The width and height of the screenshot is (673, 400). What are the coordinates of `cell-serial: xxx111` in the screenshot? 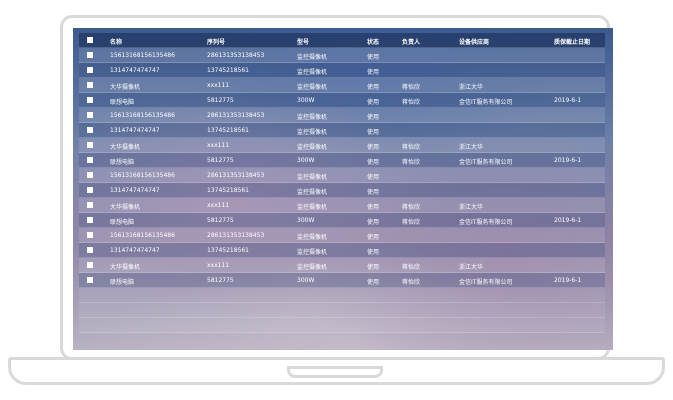 It's located at (218, 265).